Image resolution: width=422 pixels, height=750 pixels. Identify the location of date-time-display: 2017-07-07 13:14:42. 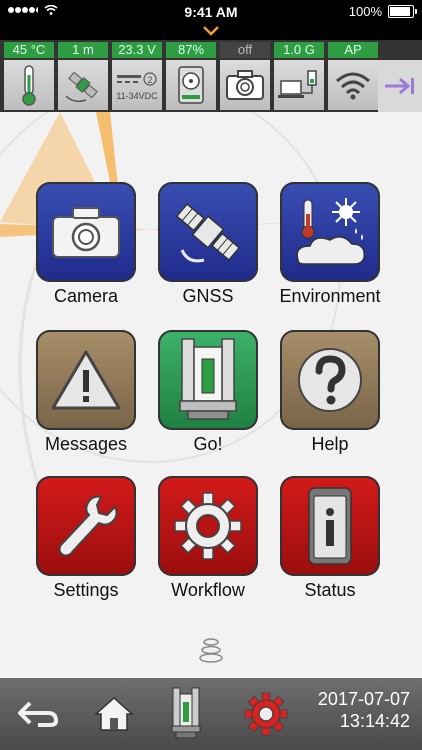
(364, 710).